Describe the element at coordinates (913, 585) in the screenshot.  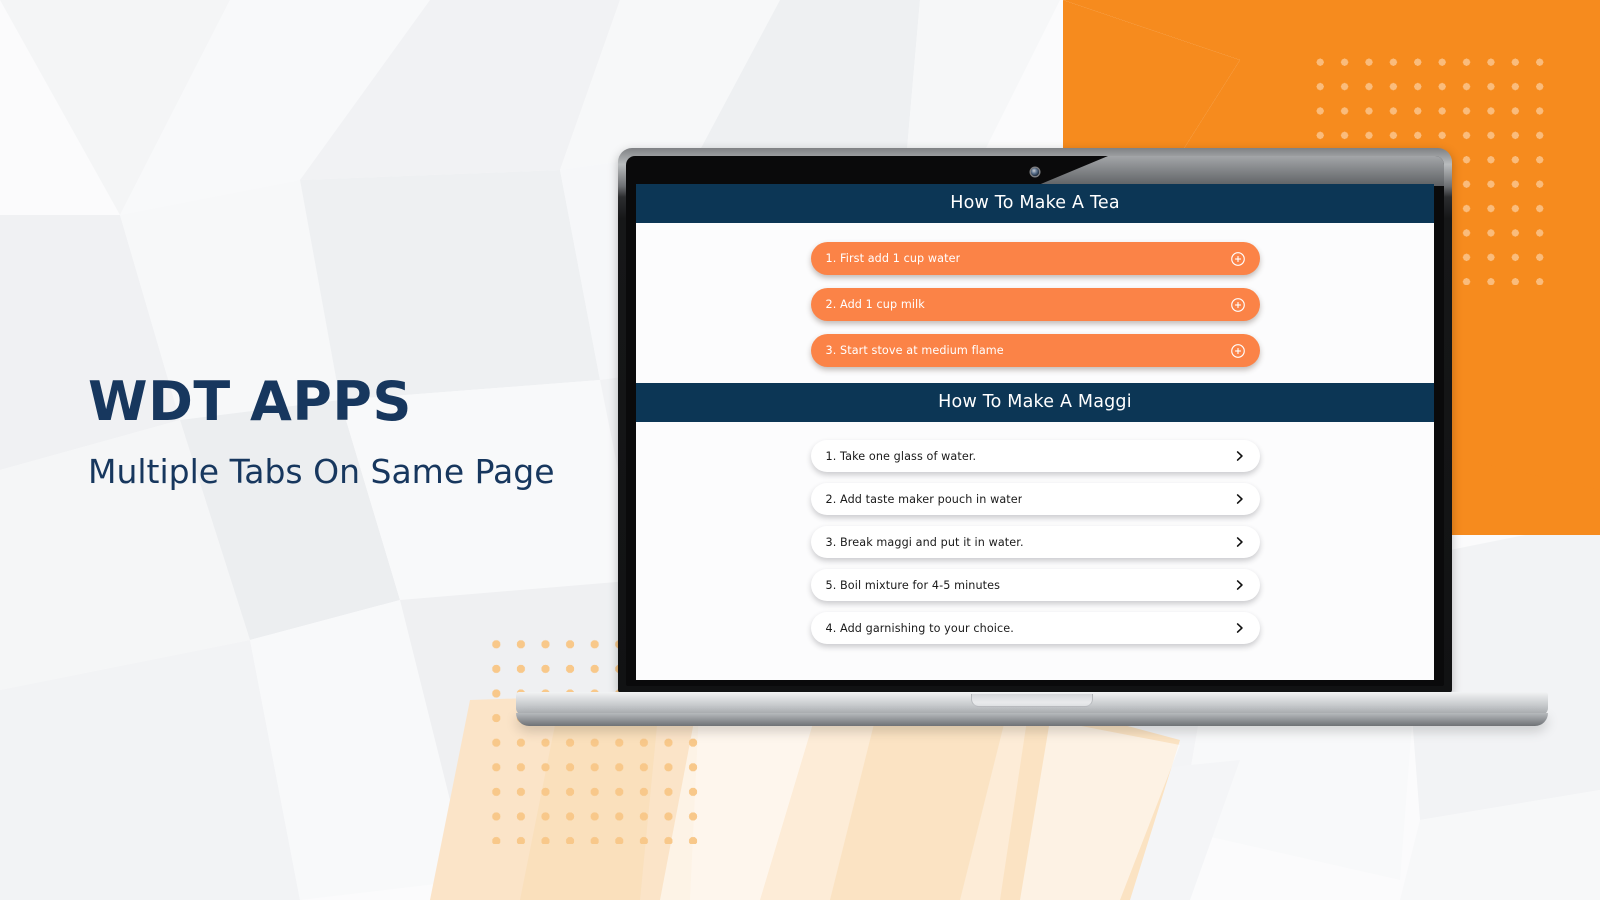
I see `accordion-item-label: 5. Boil mixture for 4-5 minutes` at that location.